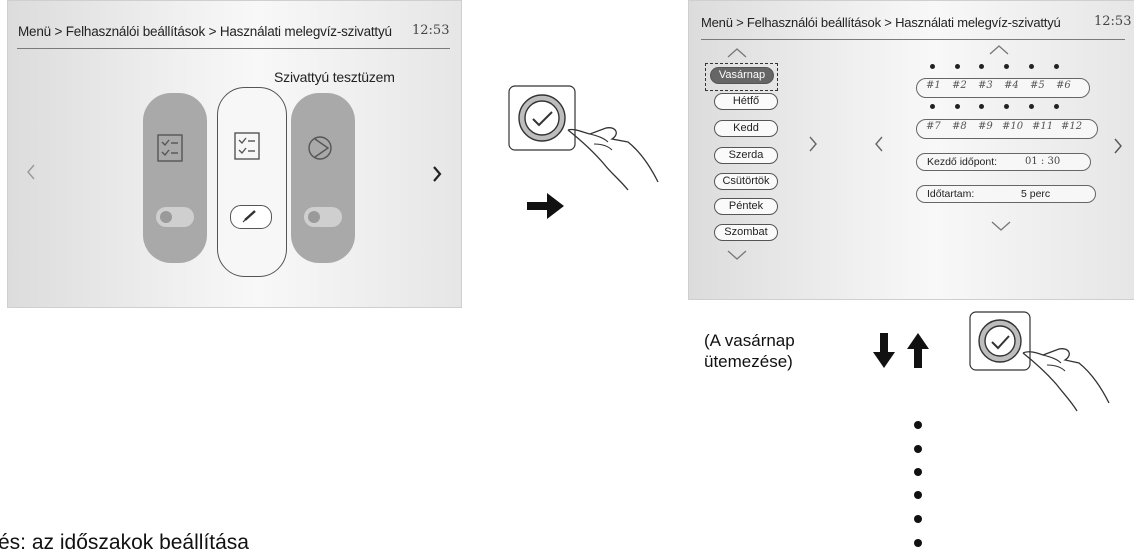 Image resolution: width=1134 pixels, height=555 pixels. What do you see at coordinates (746, 232) in the screenshot?
I see `day-button-szombat: Szombat` at bounding box center [746, 232].